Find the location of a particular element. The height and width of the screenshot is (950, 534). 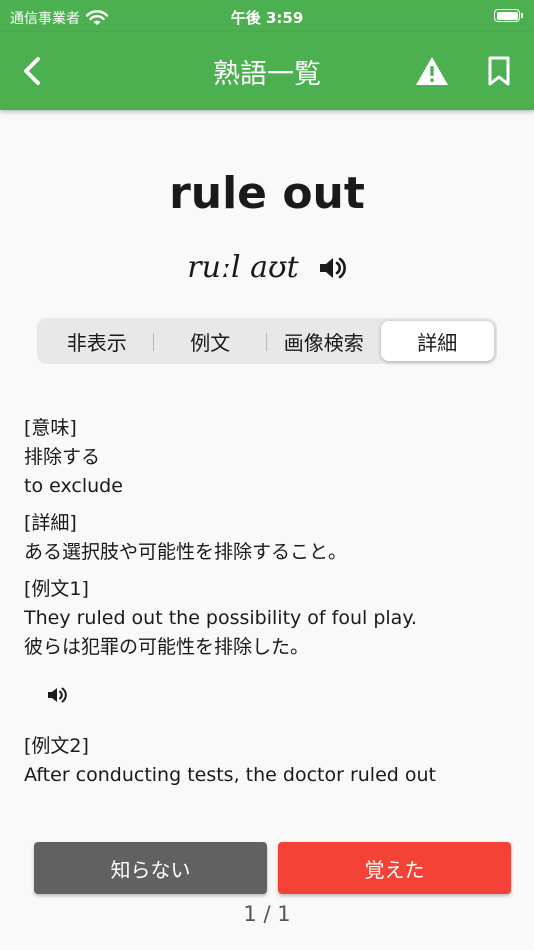

meaning-label: [意味] is located at coordinates (50, 428).